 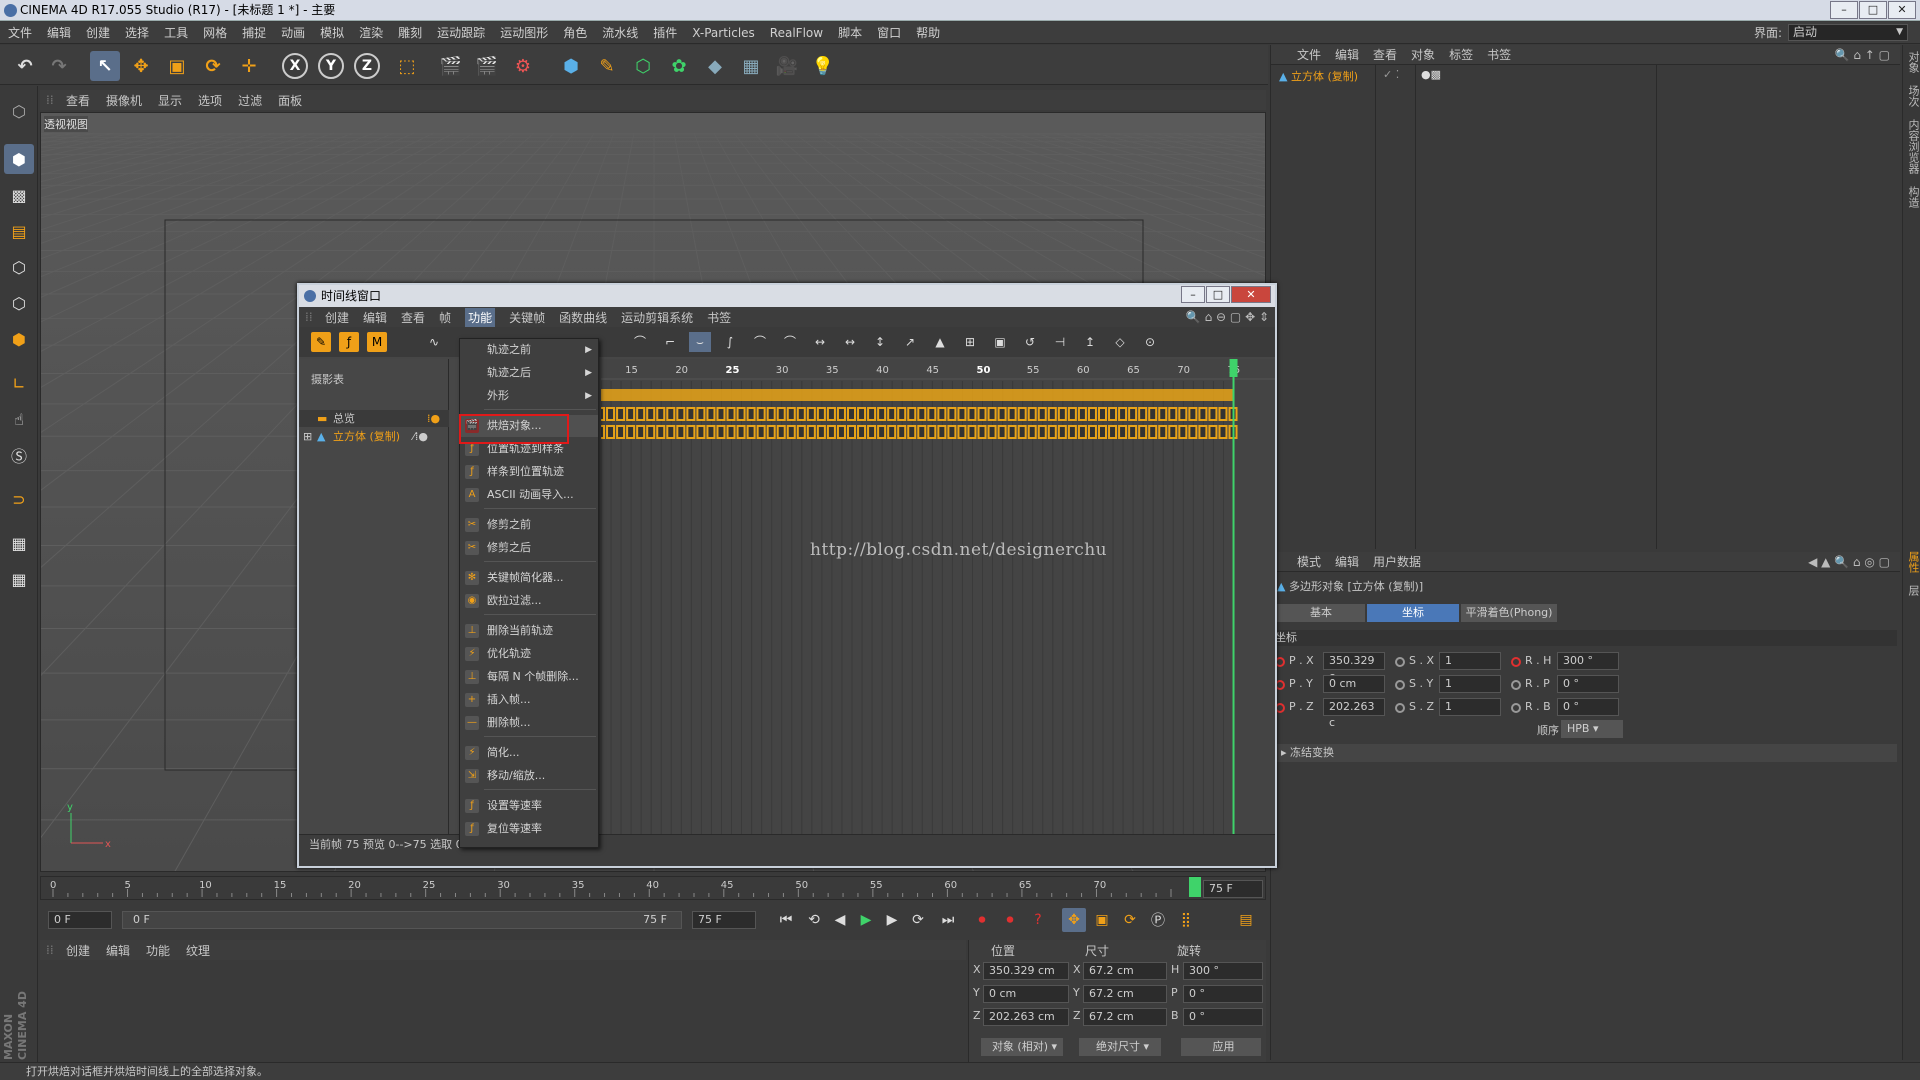 What do you see at coordinates (19, 543) in the screenshot?
I see `workplane-lock-icon: ▦` at bounding box center [19, 543].